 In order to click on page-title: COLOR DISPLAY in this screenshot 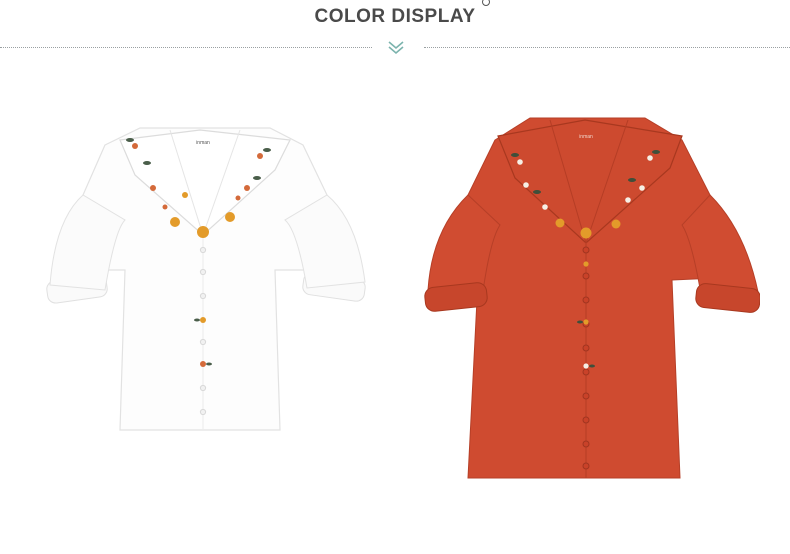, I will do `click(395, 14)`.